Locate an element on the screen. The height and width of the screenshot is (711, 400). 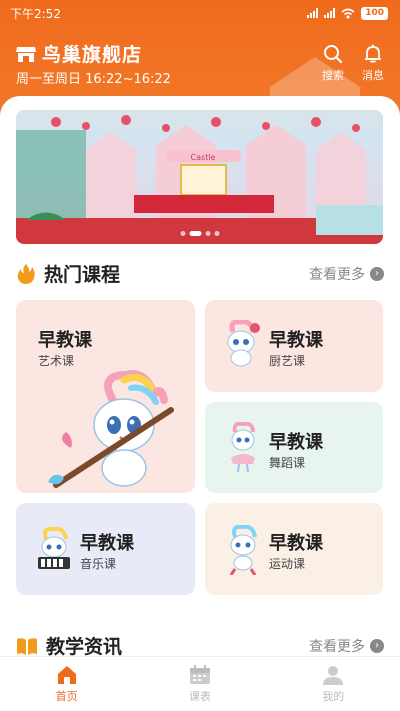
messages-label: 消息 is located at coordinates (373, 75).